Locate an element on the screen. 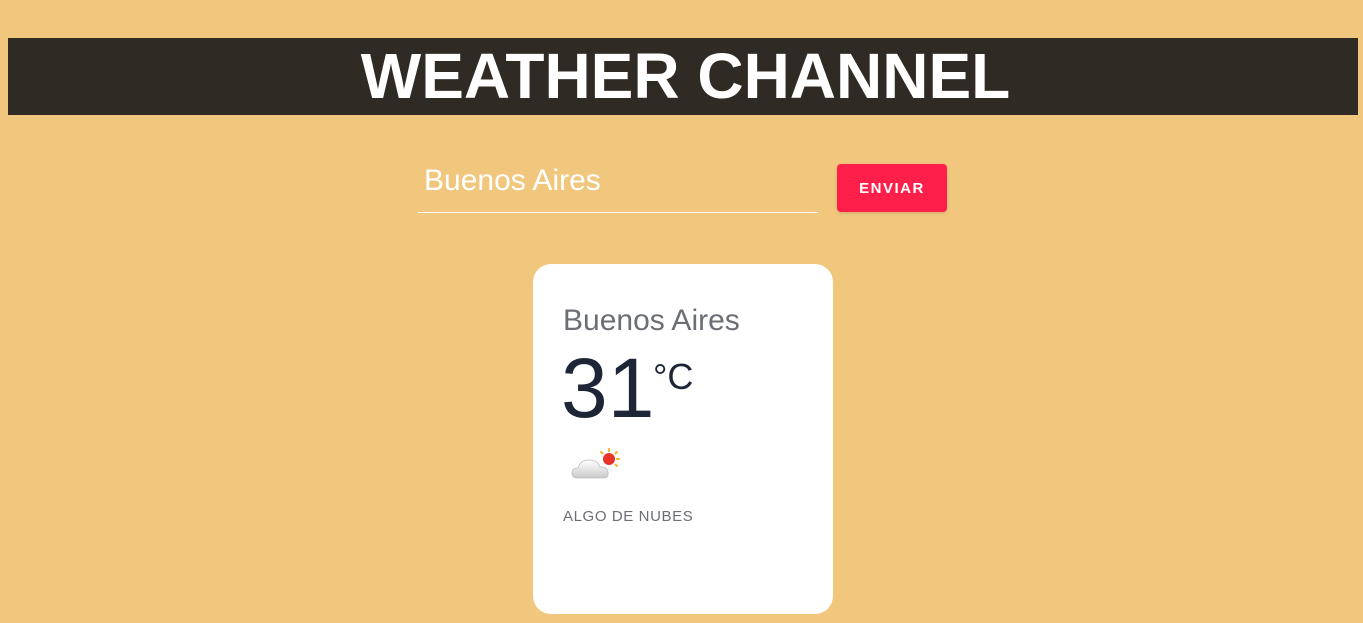 The height and width of the screenshot is (623, 1363). app-title: WEATHER CHANNEL is located at coordinates (685, 76).